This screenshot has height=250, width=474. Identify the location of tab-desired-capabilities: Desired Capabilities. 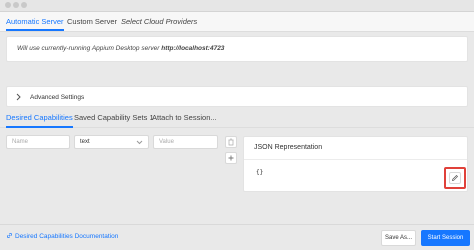
(39, 120).